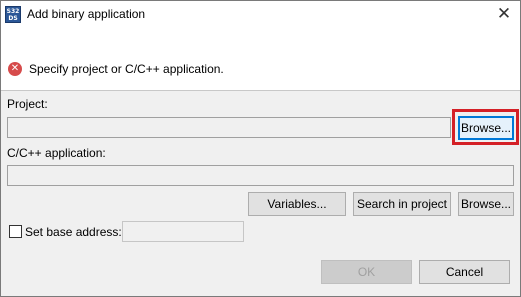 This screenshot has width=521, height=297. What do you see at coordinates (126, 69) in the screenshot?
I see `error-message: Specify project or C/C++ application.` at bounding box center [126, 69].